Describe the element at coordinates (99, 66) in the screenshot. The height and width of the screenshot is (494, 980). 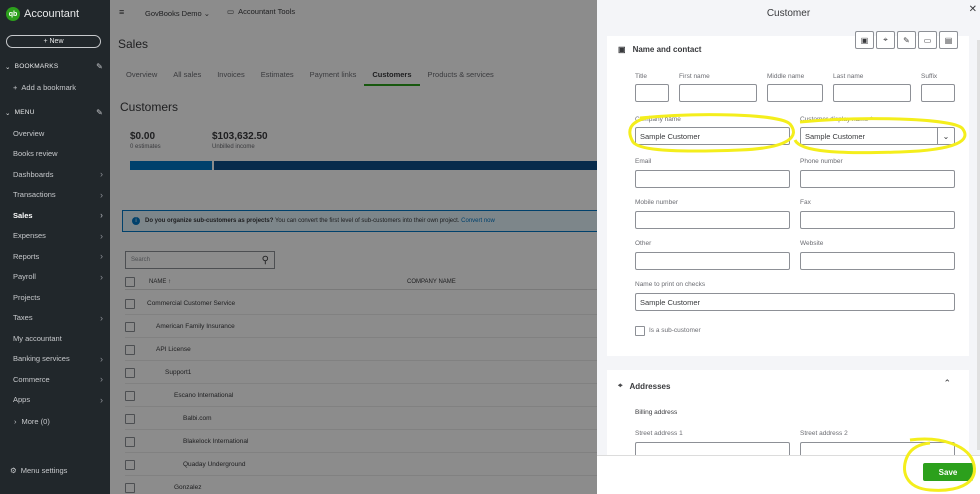
I see `edit-bookmarks-icon: ✎` at that location.